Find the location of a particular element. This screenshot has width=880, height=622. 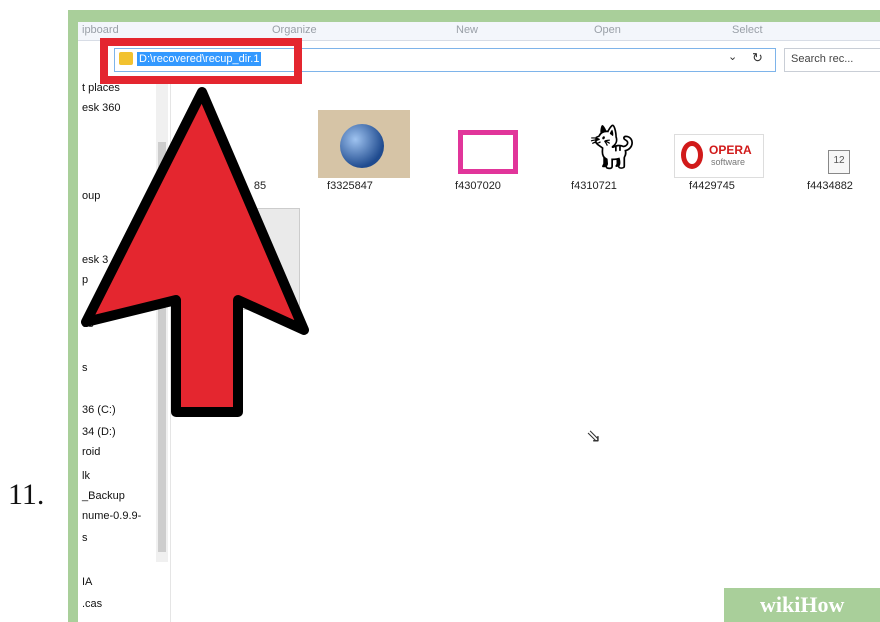

arrow-shape is located at coordinates (195, 252).